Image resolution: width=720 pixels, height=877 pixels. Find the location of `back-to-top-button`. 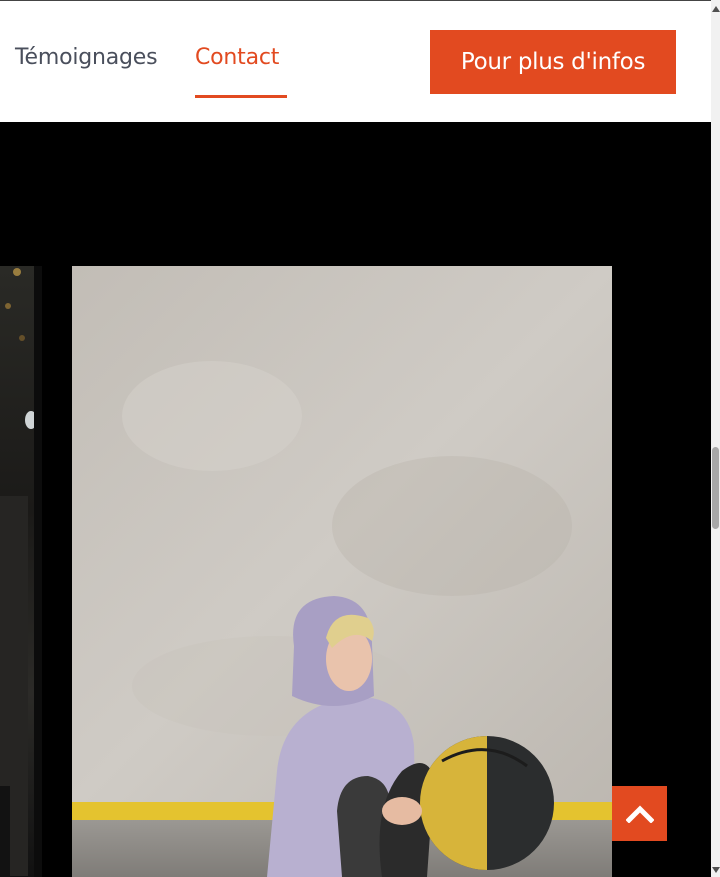

back-to-top-button is located at coordinates (639, 813).